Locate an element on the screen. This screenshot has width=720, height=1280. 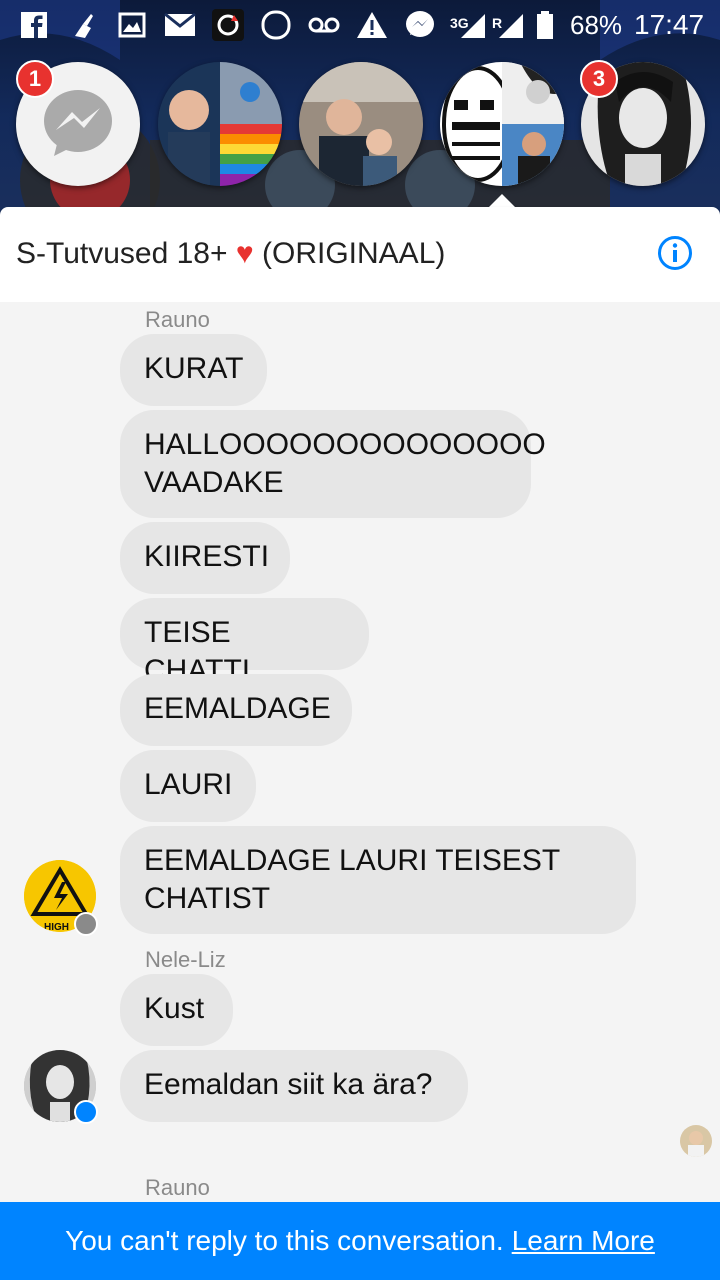
read-receipt-avatar is located at coordinates (696, 1141).